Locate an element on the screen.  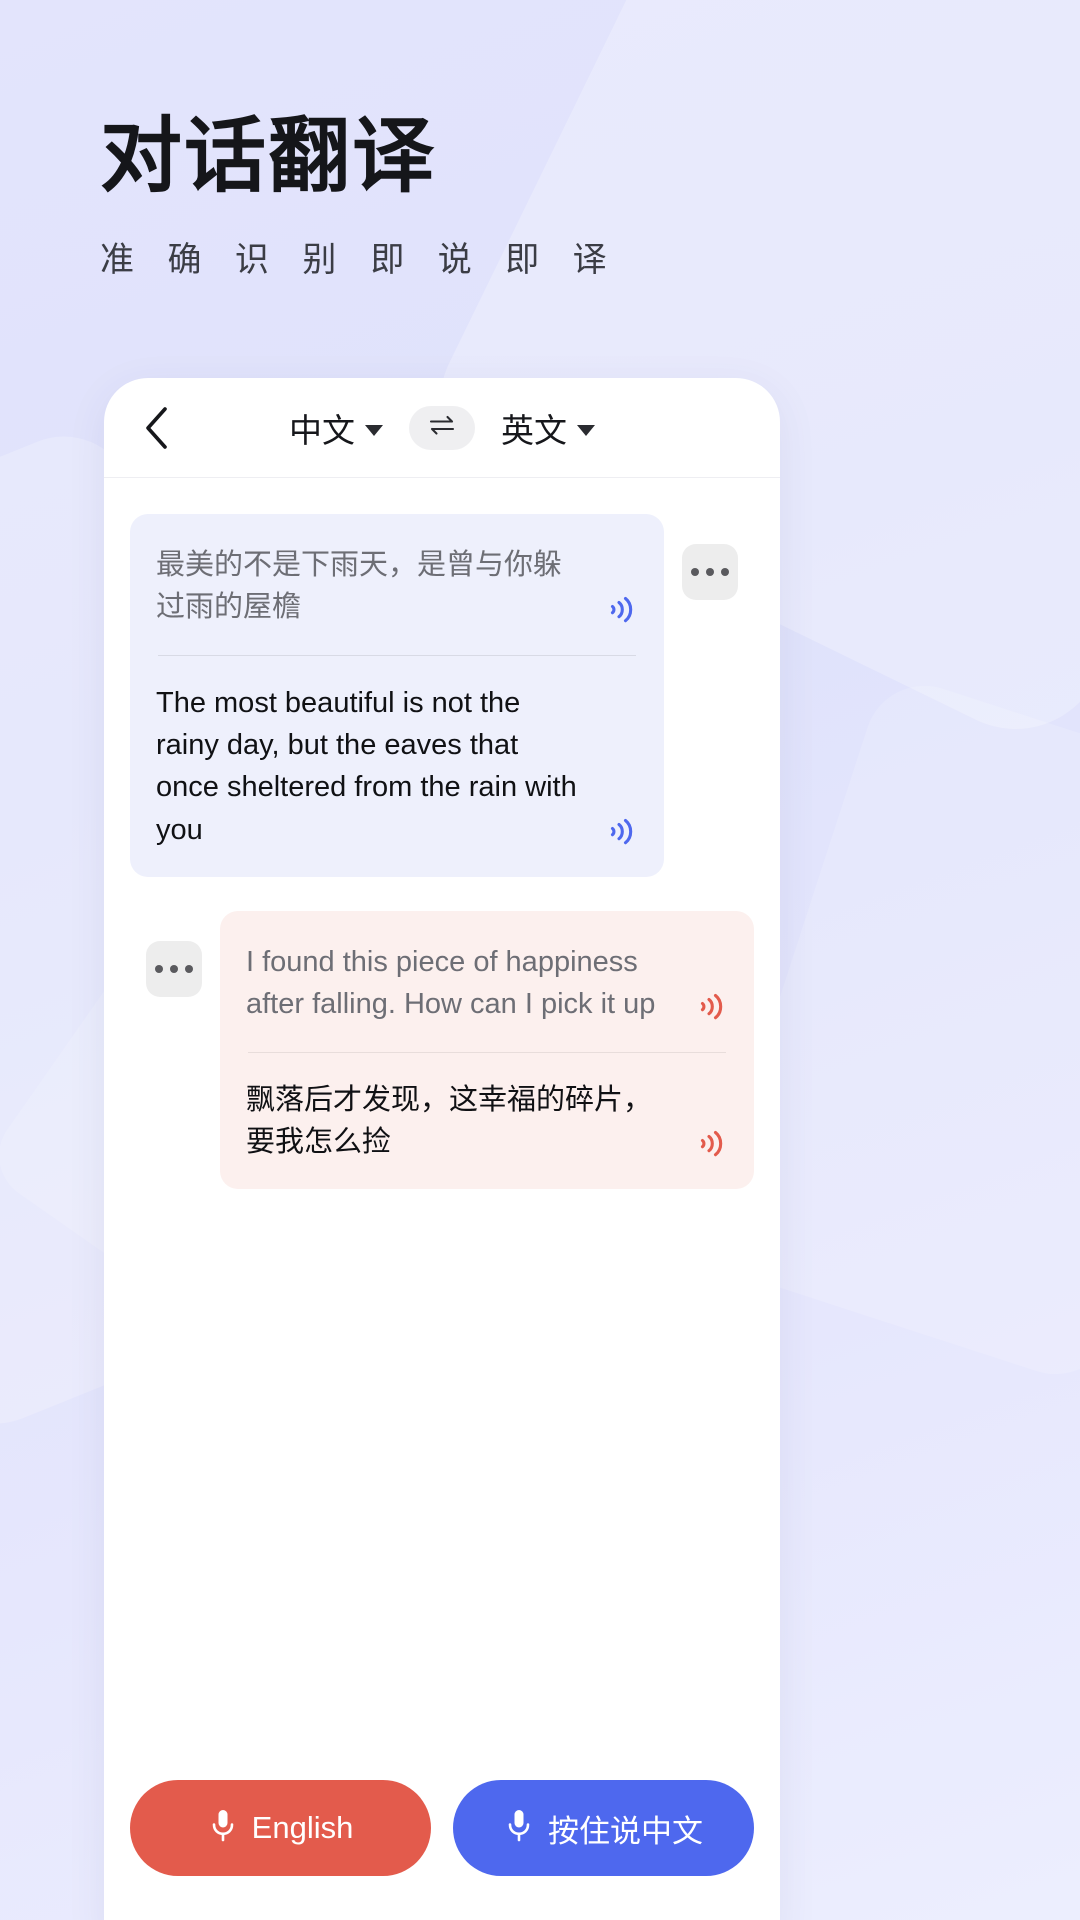
page-title: 对话翻译 is located at coordinates (268, 156).